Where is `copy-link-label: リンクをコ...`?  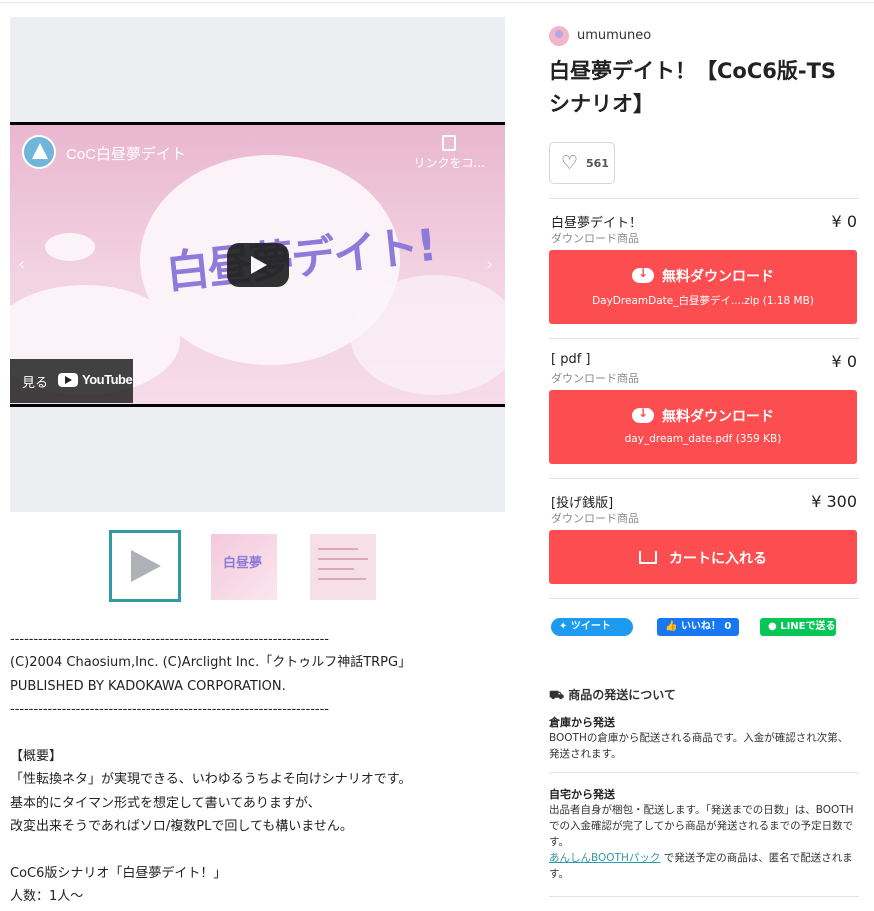
copy-link-label: リンクをコ... is located at coordinates (449, 163).